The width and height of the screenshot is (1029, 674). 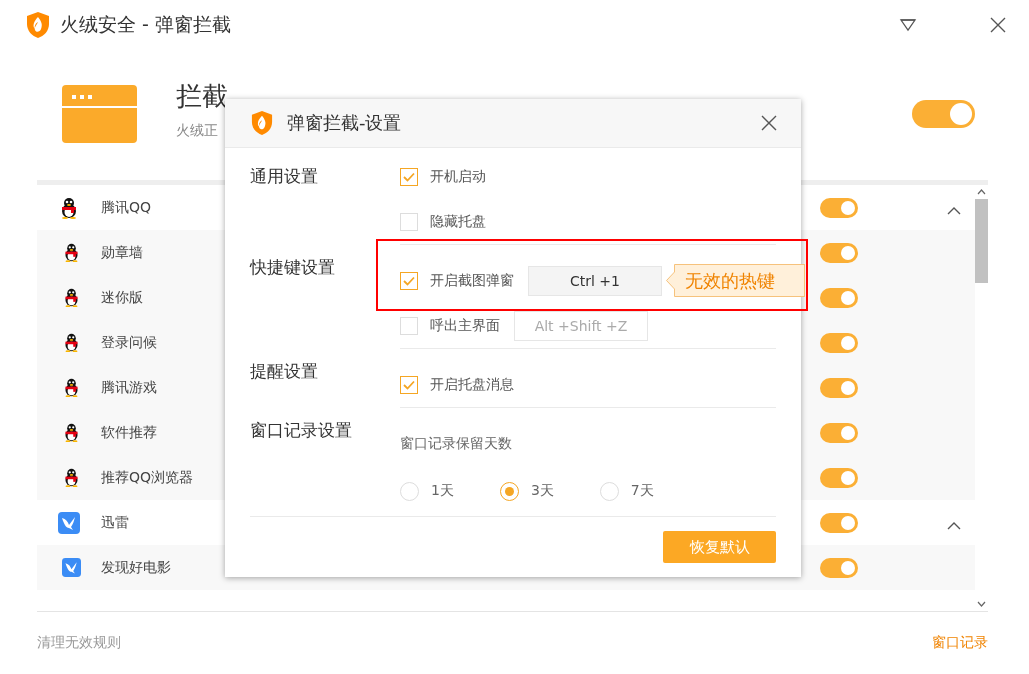 What do you see at coordinates (472, 384) in the screenshot?
I see `option-label: 开启托盘消息` at bounding box center [472, 384].